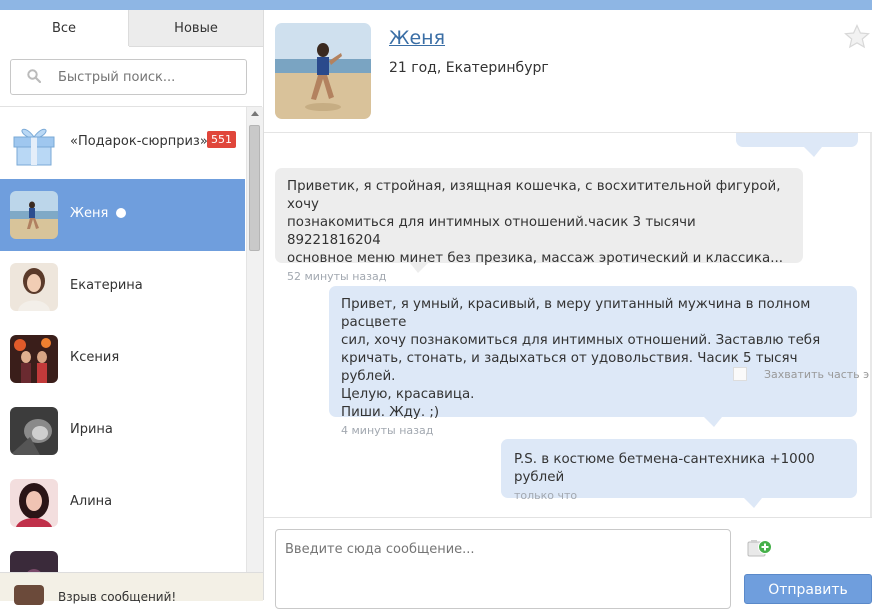 Image resolution: width=872 pixels, height=609 pixels. Describe the element at coordinates (323, 71) in the screenshot. I see `profile-photo` at that location.